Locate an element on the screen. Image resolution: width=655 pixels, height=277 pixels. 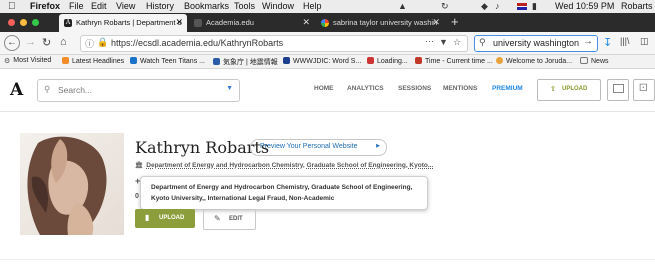
tab-title: sabrina taylor university washin is located at coordinates (385, 22).